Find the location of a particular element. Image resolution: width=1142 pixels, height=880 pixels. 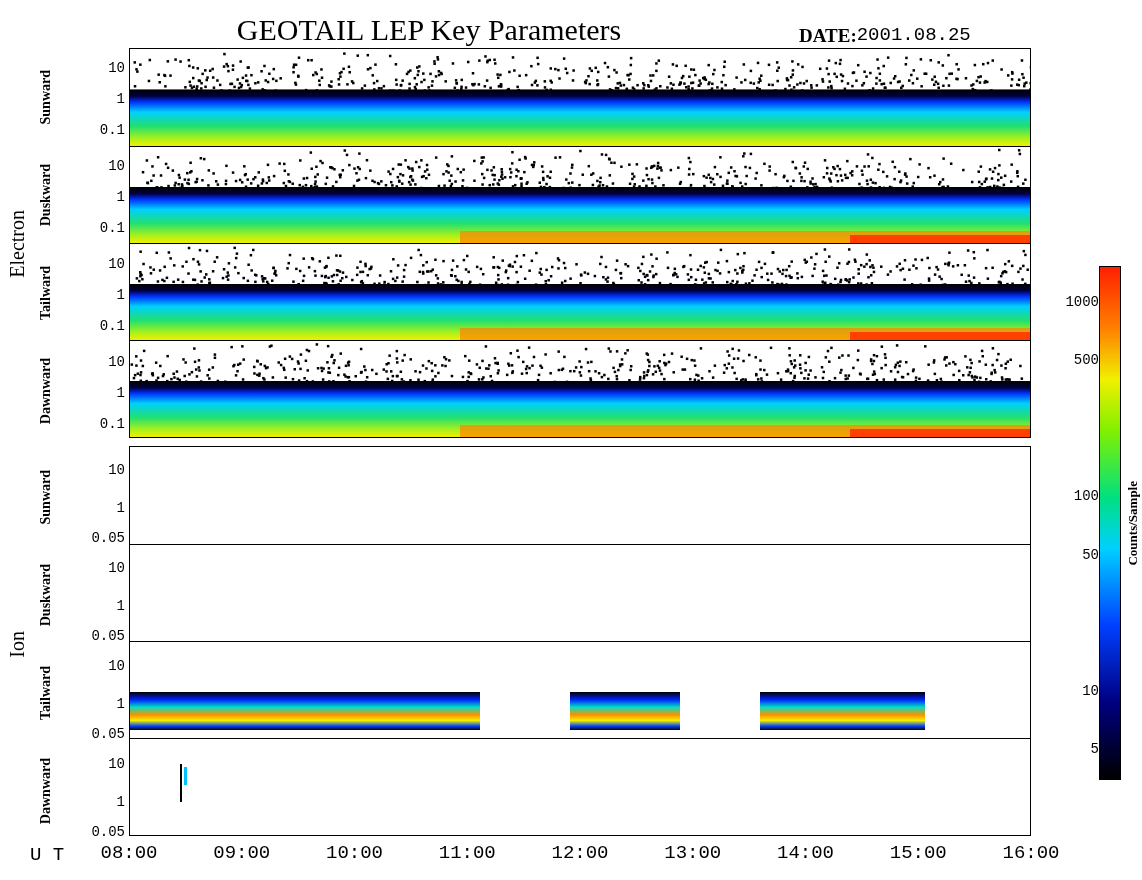

x-tick-label: 11:00 is located at coordinates (467, 853).